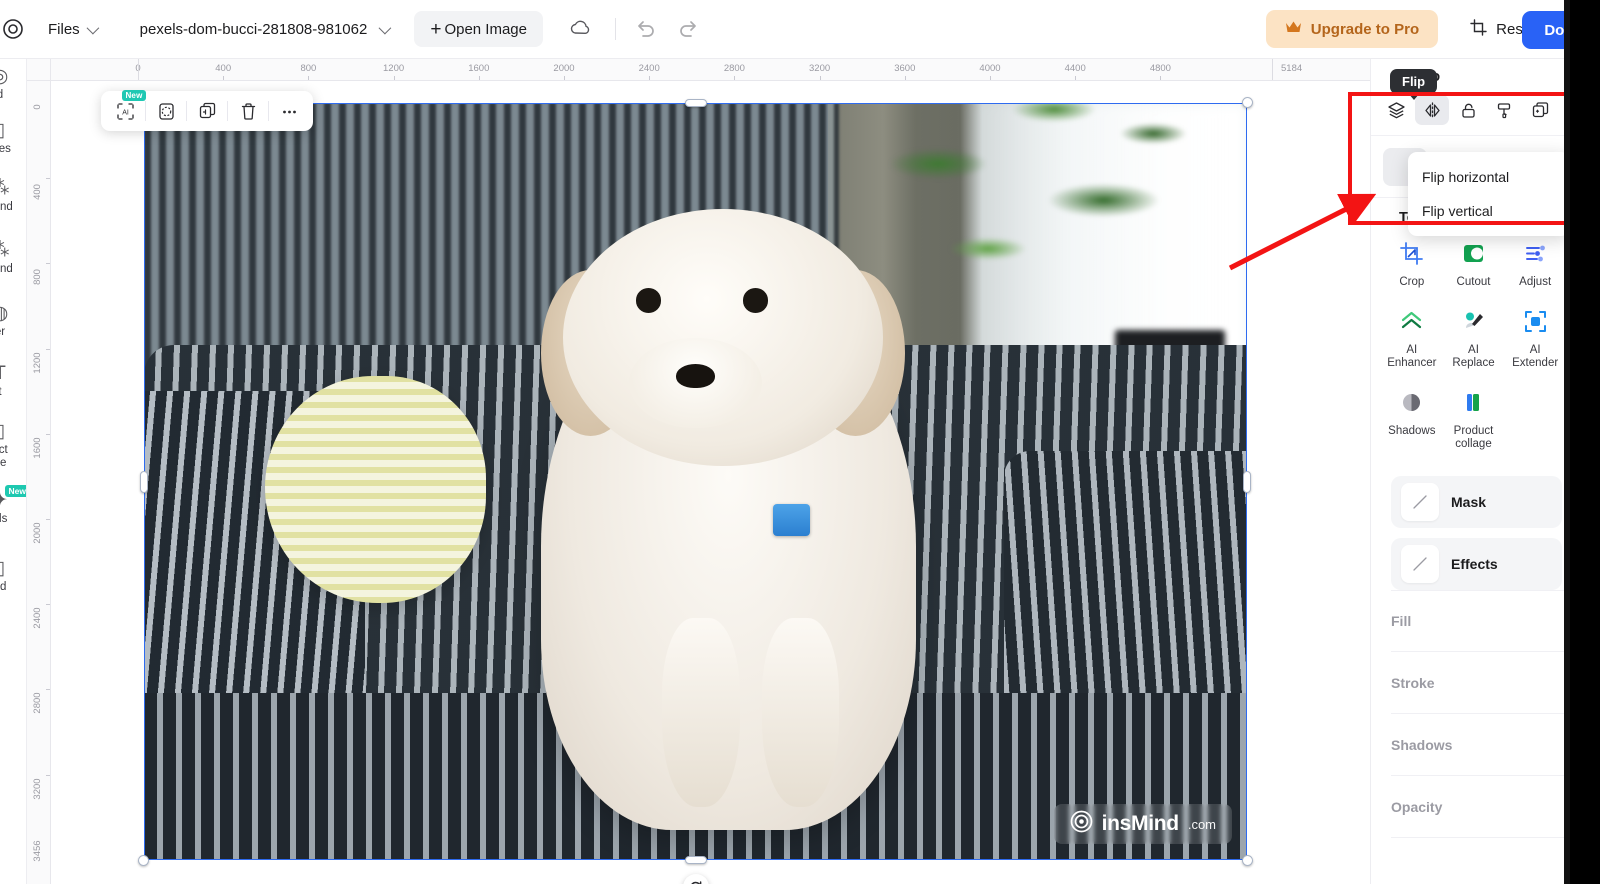 The image size is (1600, 884). Describe the element at coordinates (1535, 265) in the screenshot. I see `tool-adjust: Adjust` at that location.